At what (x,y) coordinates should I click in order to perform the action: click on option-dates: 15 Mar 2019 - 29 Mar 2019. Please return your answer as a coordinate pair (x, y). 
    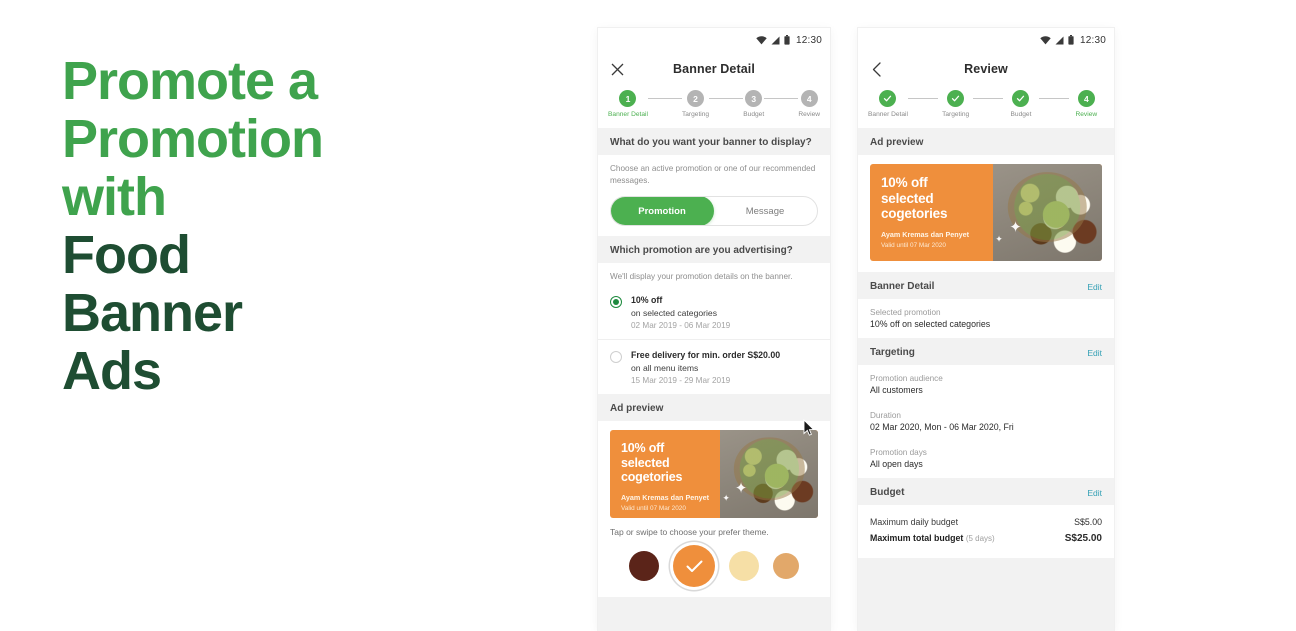
    Looking at the image, I should click on (681, 380).